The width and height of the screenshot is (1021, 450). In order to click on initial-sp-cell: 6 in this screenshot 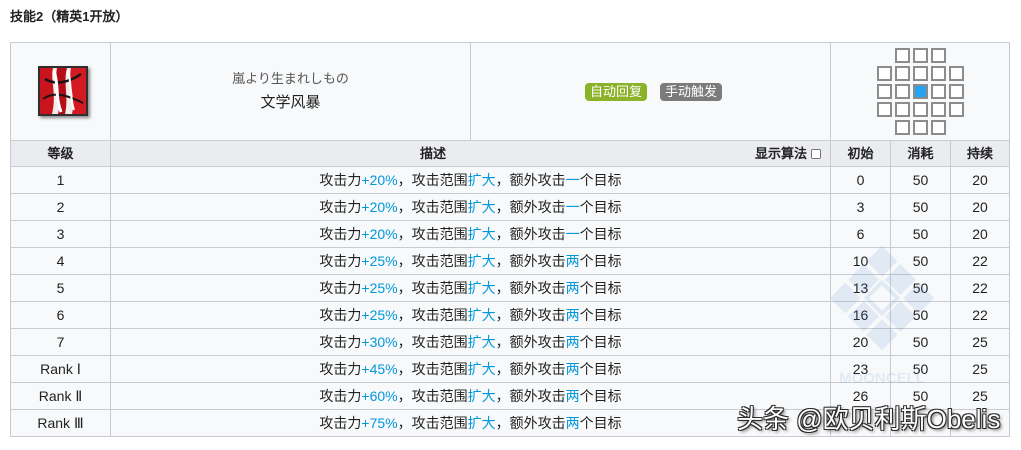, I will do `click(860, 234)`.